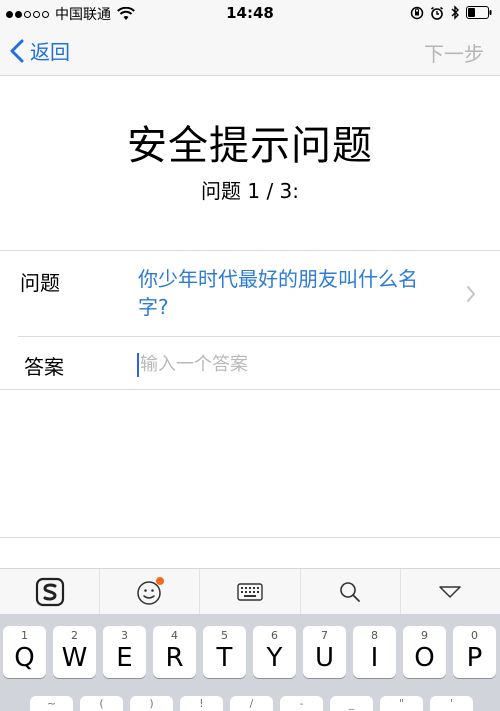  Describe the element at coordinates (454, 52) in the screenshot. I see `next-button: 下一步` at that location.